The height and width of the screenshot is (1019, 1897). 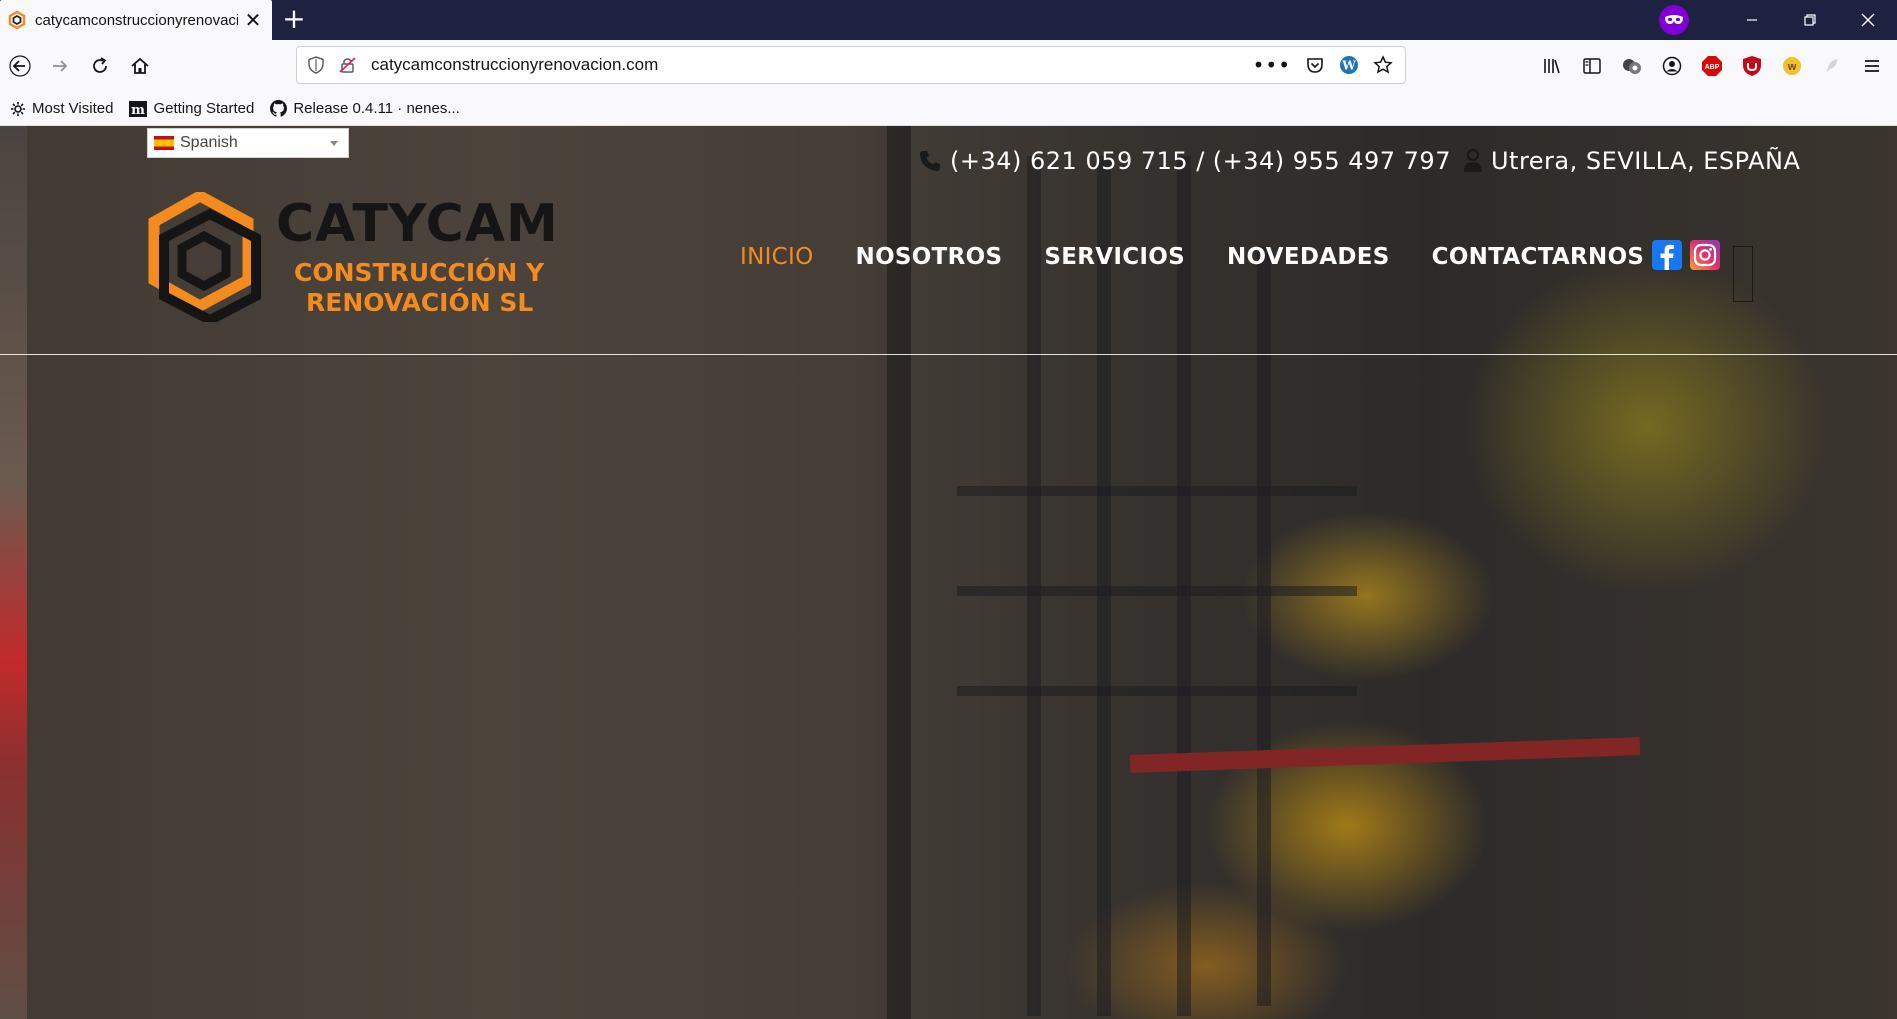 What do you see at coordinates (777, 257) in the screenshot?
I see `nav-inicio: INICIO` at bounding box center [777, 257].